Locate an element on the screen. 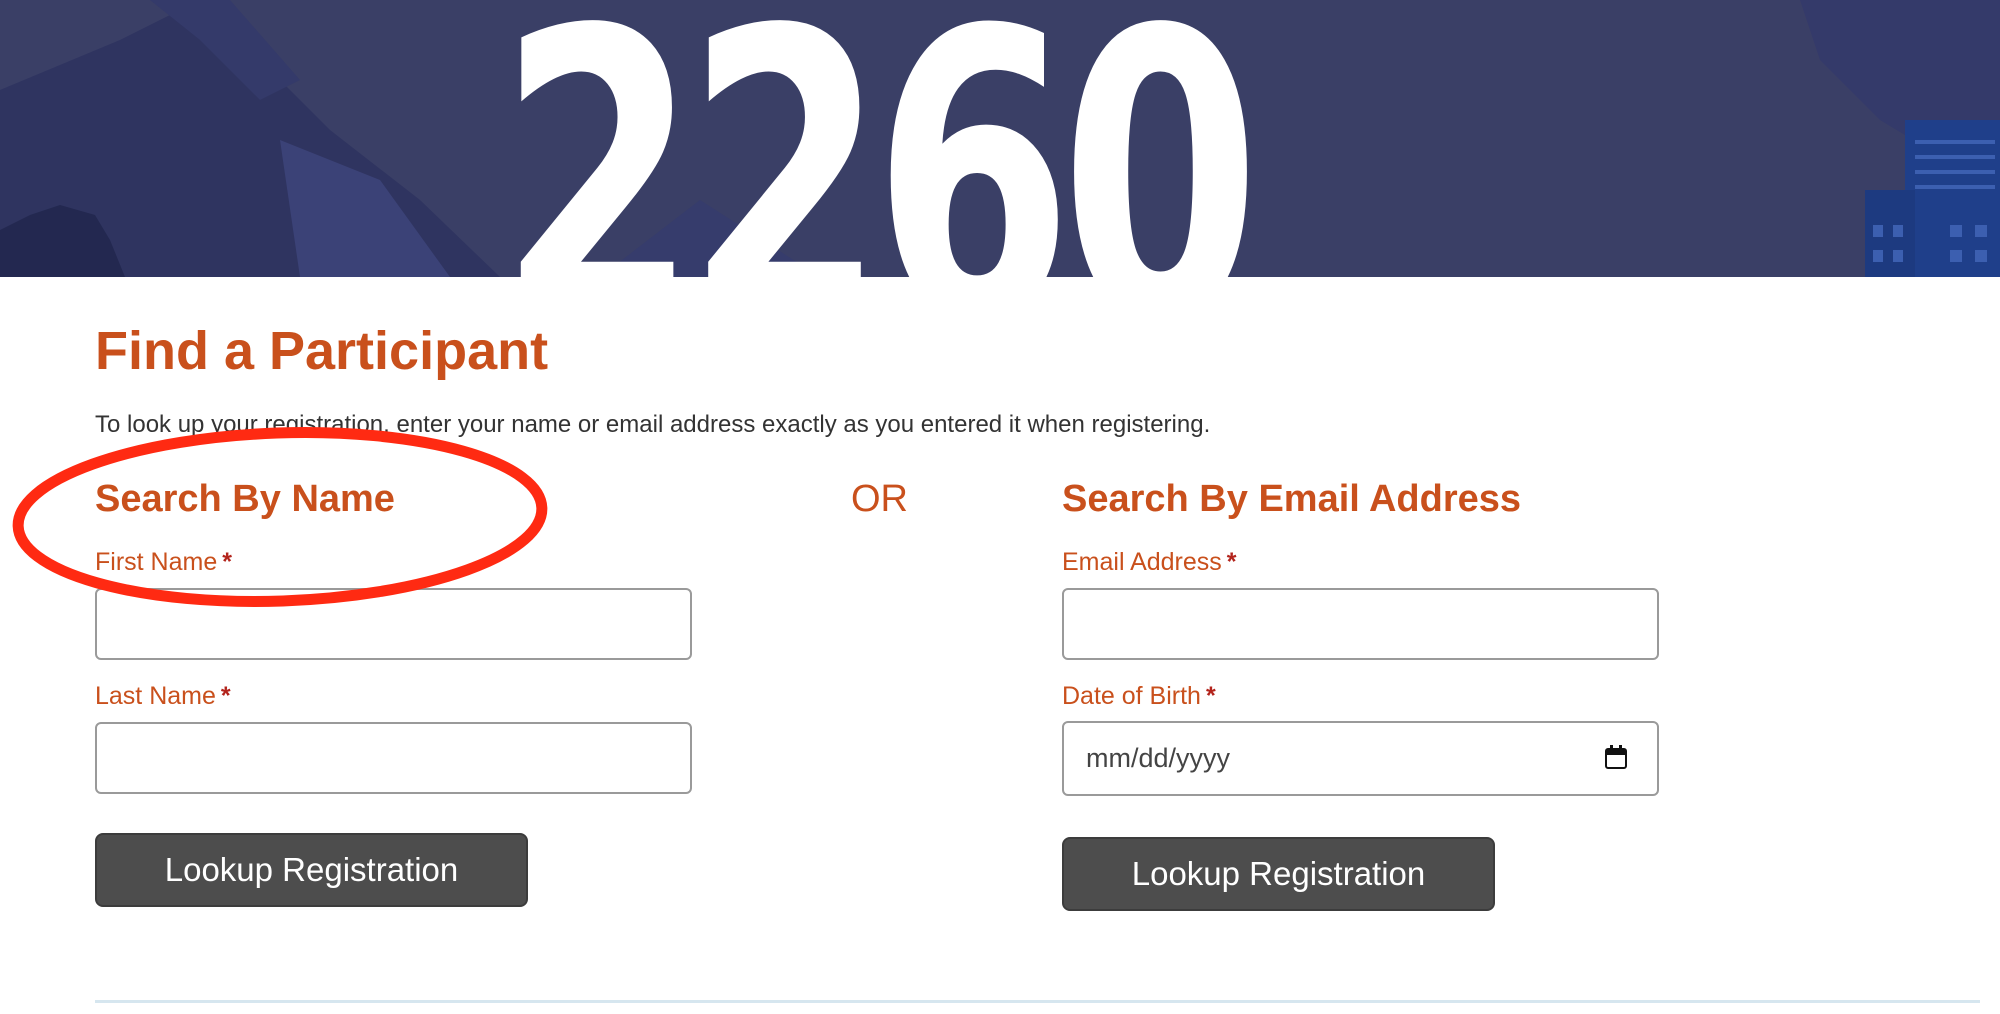 The width and height of the screenshot is (2000, 1014). date-of-birth-label-text: Date of Birth is located at coordinates (1131, 696).